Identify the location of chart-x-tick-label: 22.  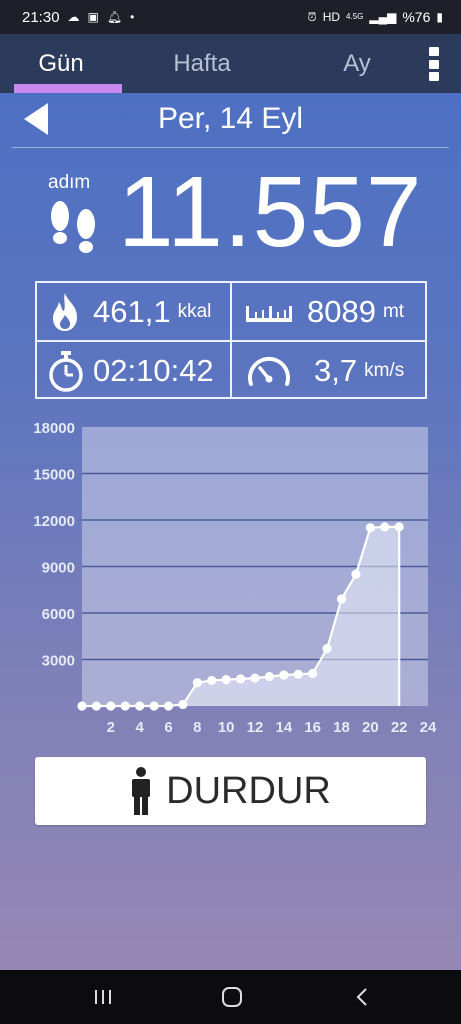
(399, 727).